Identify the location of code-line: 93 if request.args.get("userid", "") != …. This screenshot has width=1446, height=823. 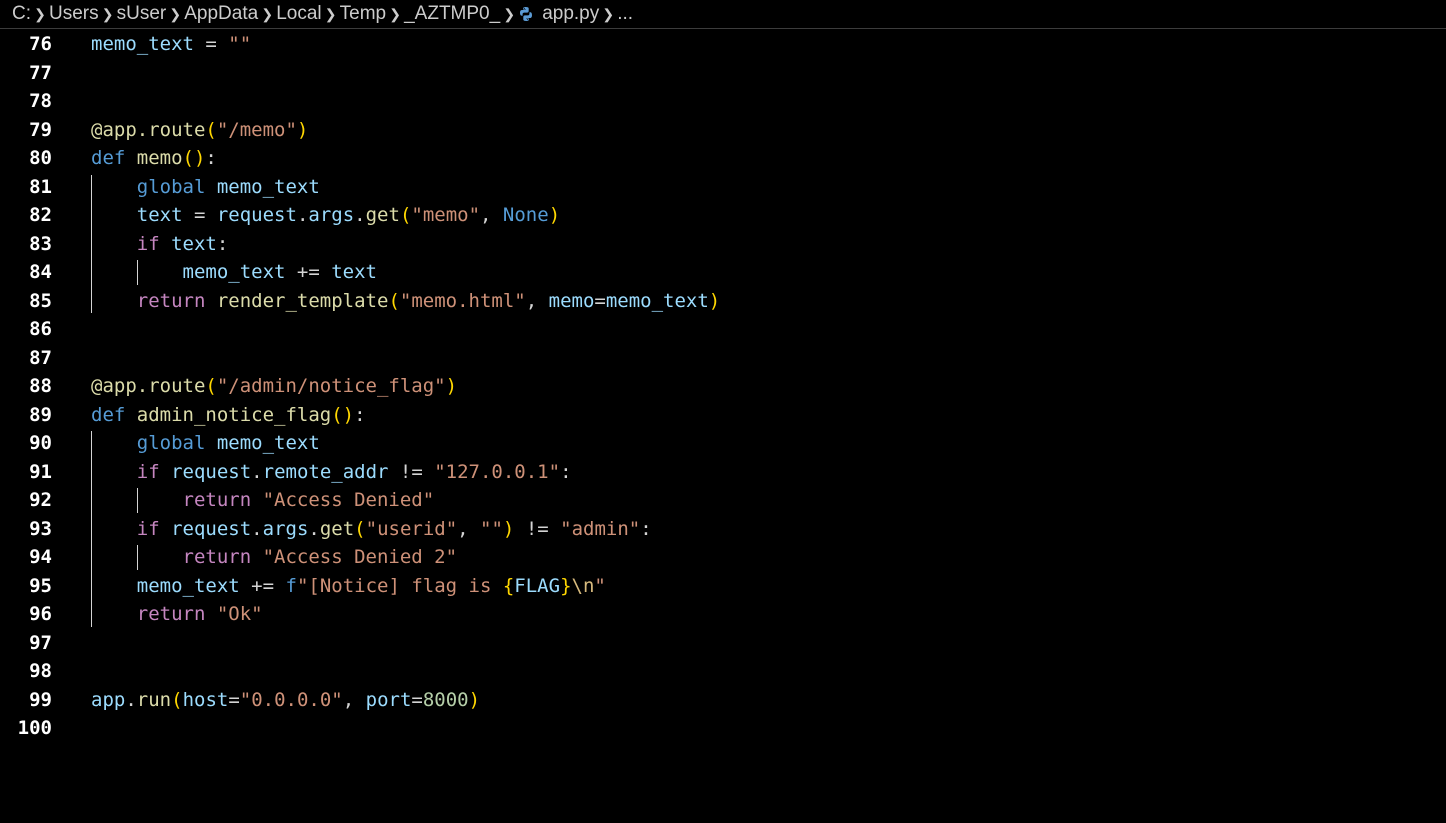
(723, 529).